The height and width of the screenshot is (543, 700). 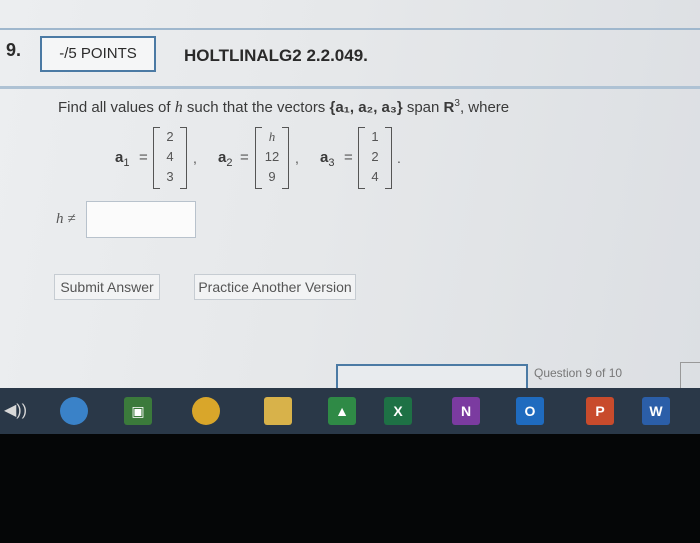 I want to click on excel-icon: X, so click(x=398, y=411).